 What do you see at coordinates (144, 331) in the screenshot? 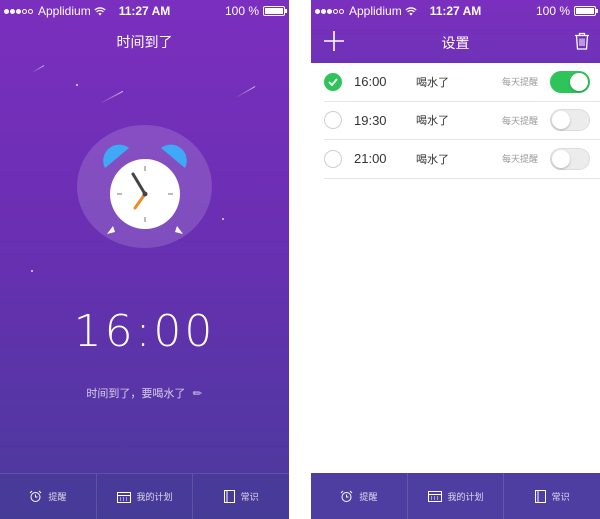
I see `alarm-time-display: 16:00` at bounding box center [144, 331].